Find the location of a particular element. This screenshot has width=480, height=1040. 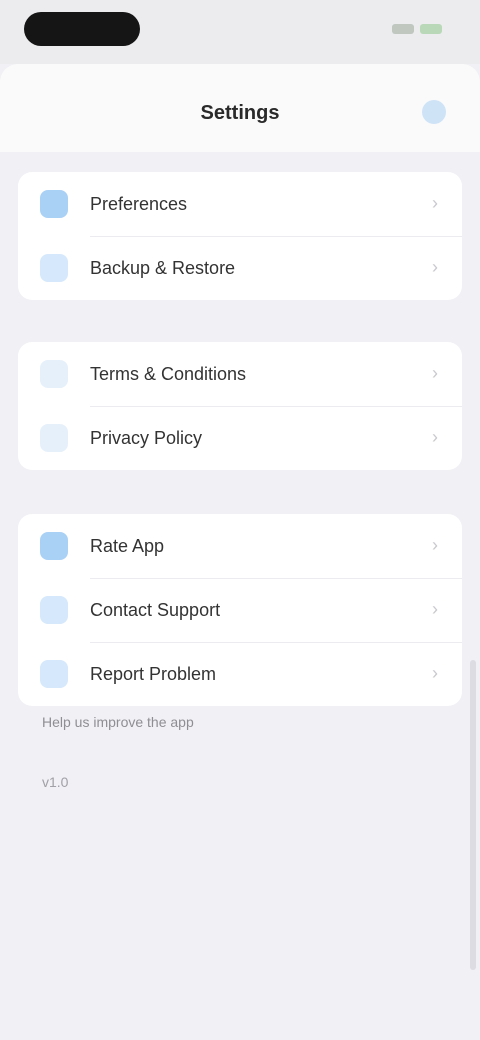

settings-row-label: Privacy Policy is located at coordinates (146, 437).